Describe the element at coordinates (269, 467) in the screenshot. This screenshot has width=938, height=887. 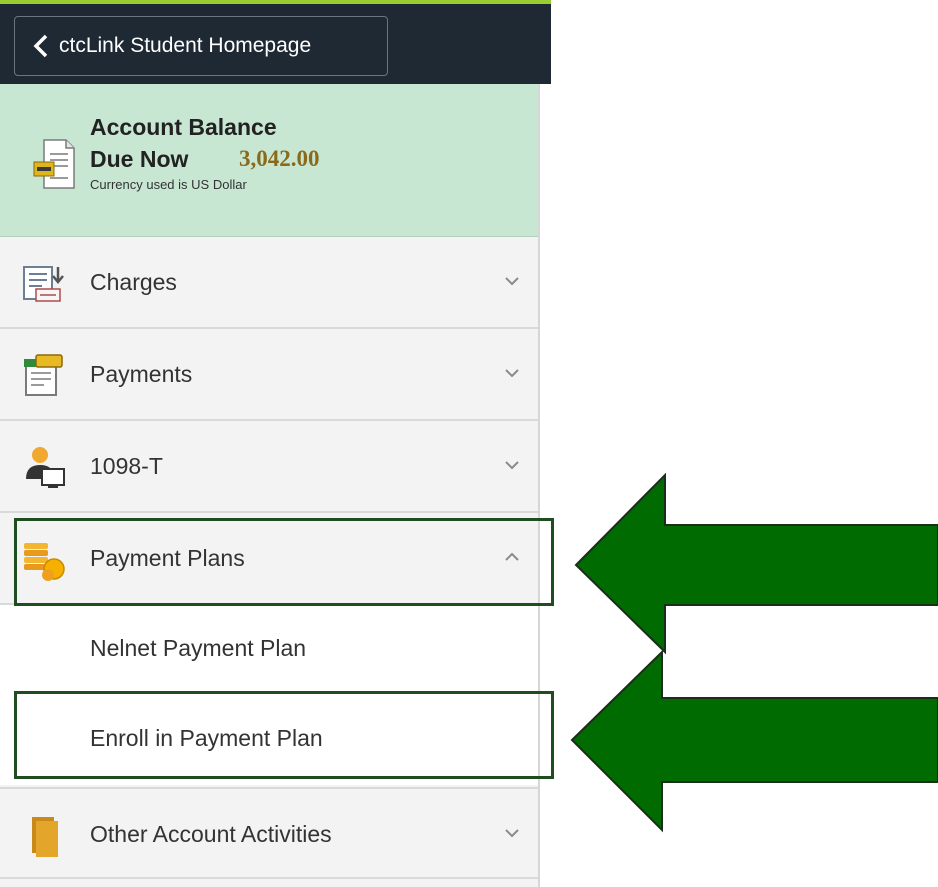
I see `menu-item-1098t: 1098-T` at that location.